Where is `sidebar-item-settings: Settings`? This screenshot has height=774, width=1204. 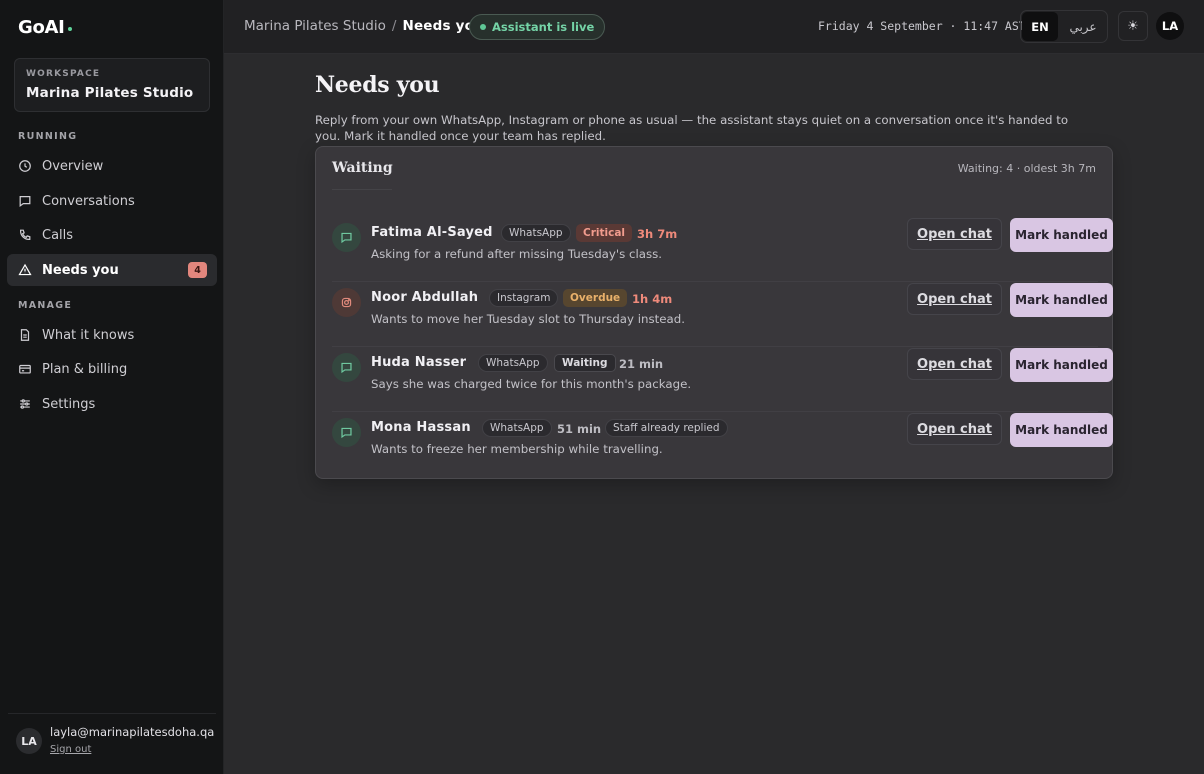
sidebar-item-settings: Settings is located at coordinates (112, 404).